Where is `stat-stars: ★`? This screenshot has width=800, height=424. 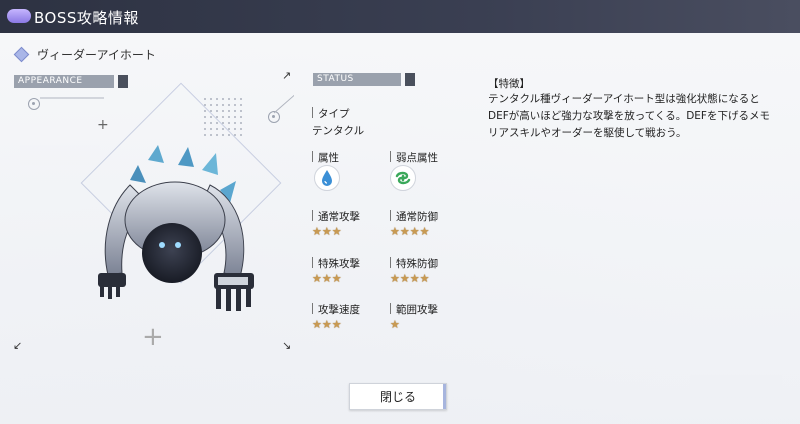
stat-stars: ★ is located at coordinates (395, 324).